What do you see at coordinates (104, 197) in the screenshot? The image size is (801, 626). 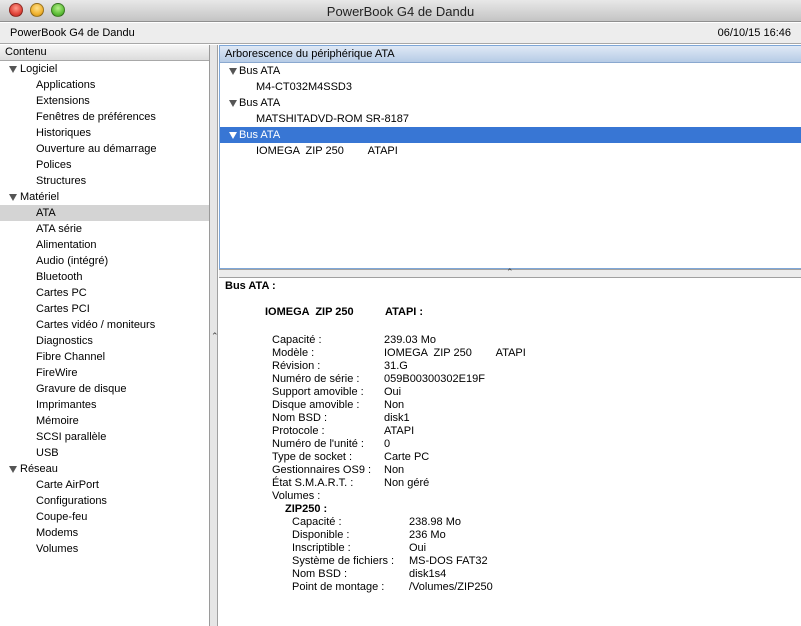 I see `sidebar-group-materiel: Matériel` at bounding box center [104, 197].